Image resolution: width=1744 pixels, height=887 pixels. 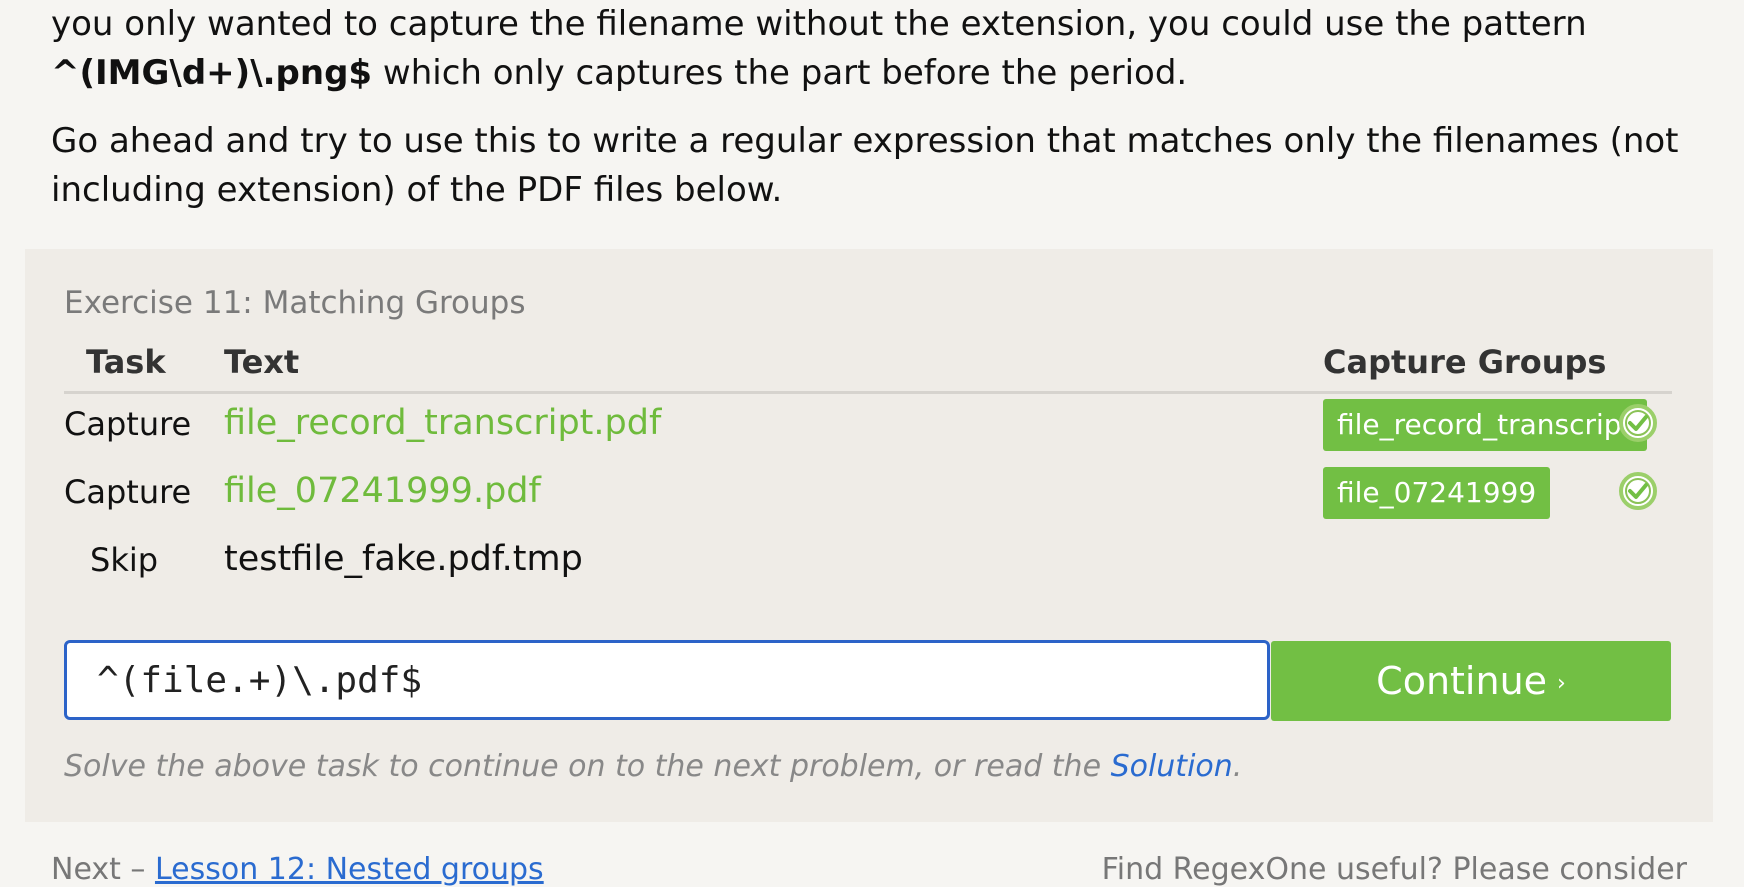 I want to click on capture-group-badge: file_07241999, so click(x=1437, y=493).